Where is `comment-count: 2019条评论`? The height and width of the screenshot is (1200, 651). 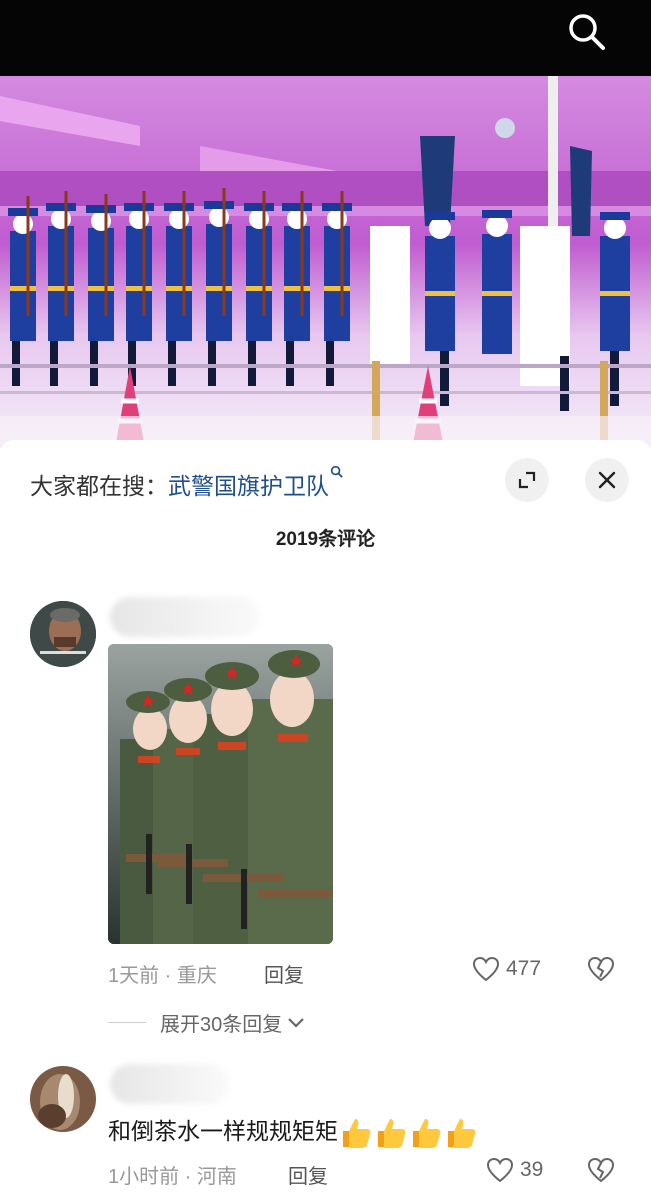
comment-count: 2019条评论 is located at coordinates (325, 539).